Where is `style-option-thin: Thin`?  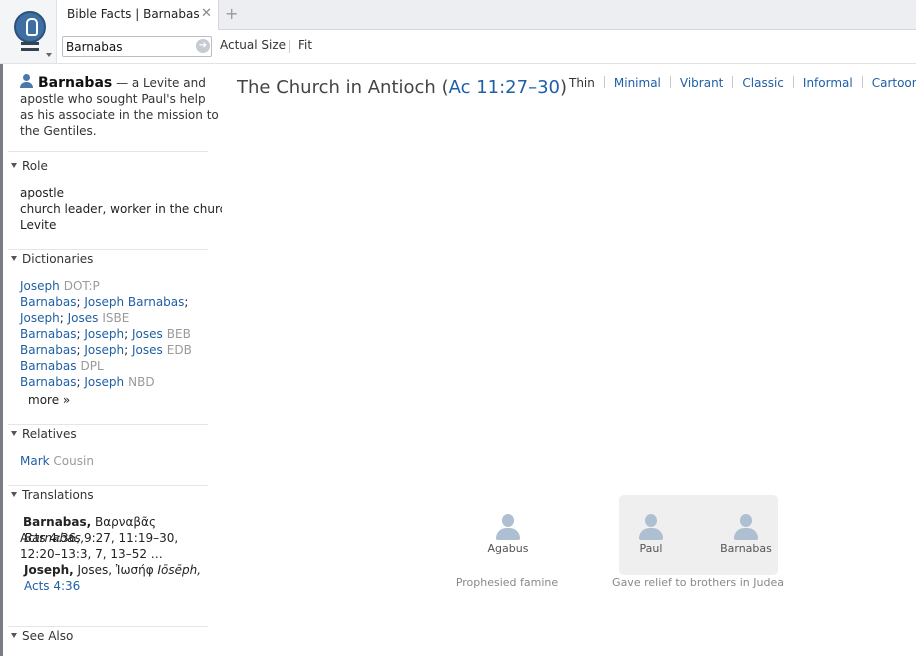 style-option-thin: Thin is located at coordinates (582, 83).